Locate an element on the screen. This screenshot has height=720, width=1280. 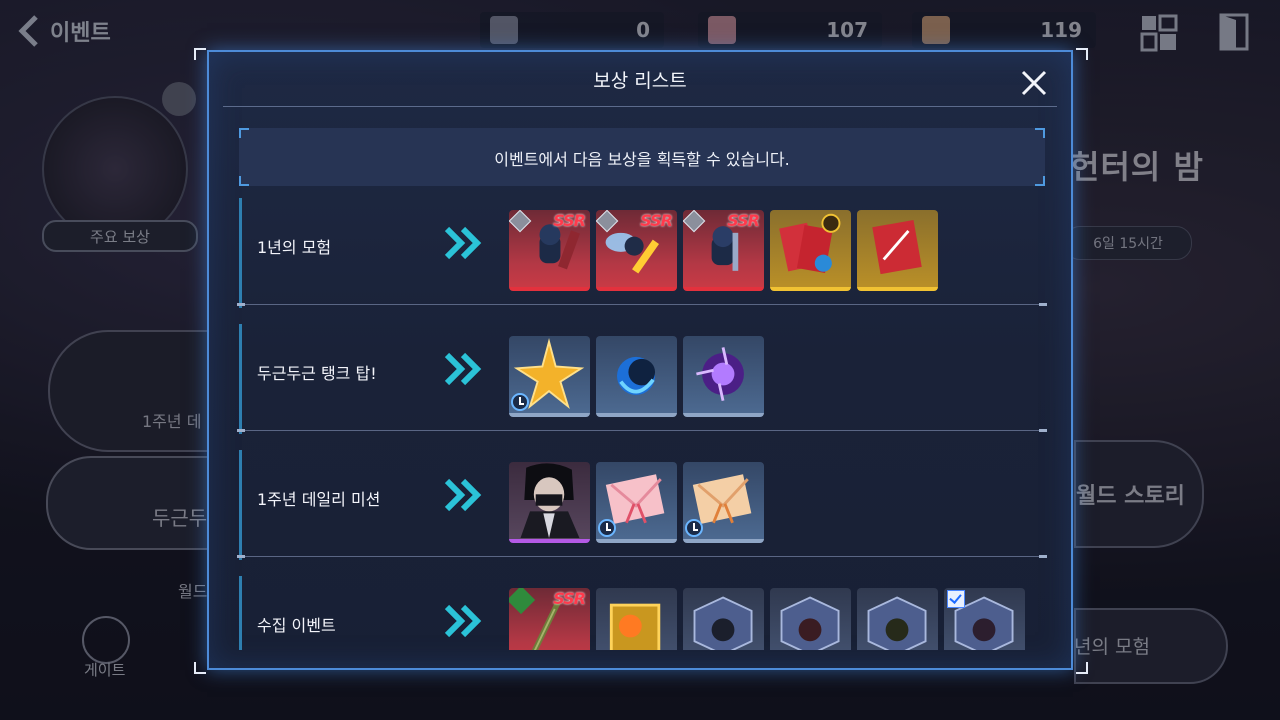
back-button: 이벤트 is located at coordinates (62, 31).